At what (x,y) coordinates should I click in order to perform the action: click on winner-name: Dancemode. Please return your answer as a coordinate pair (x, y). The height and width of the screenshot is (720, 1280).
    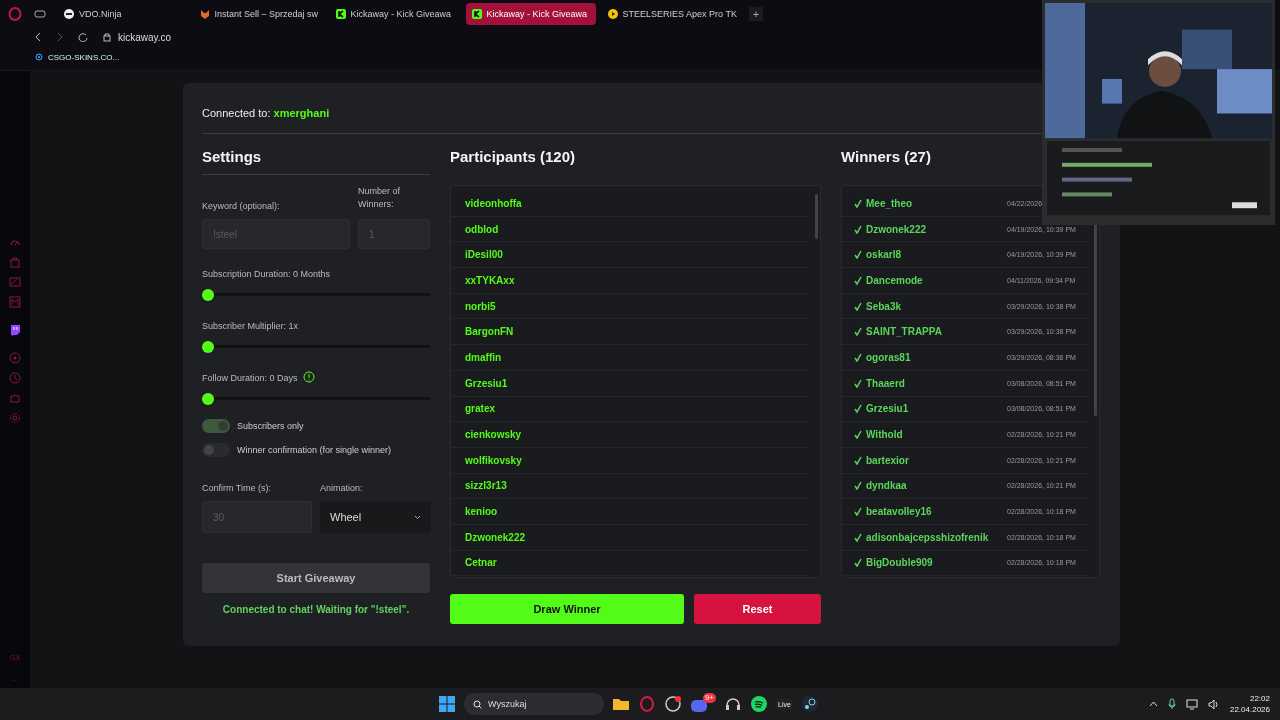
    Looking at the image, I should click on (895, 280).